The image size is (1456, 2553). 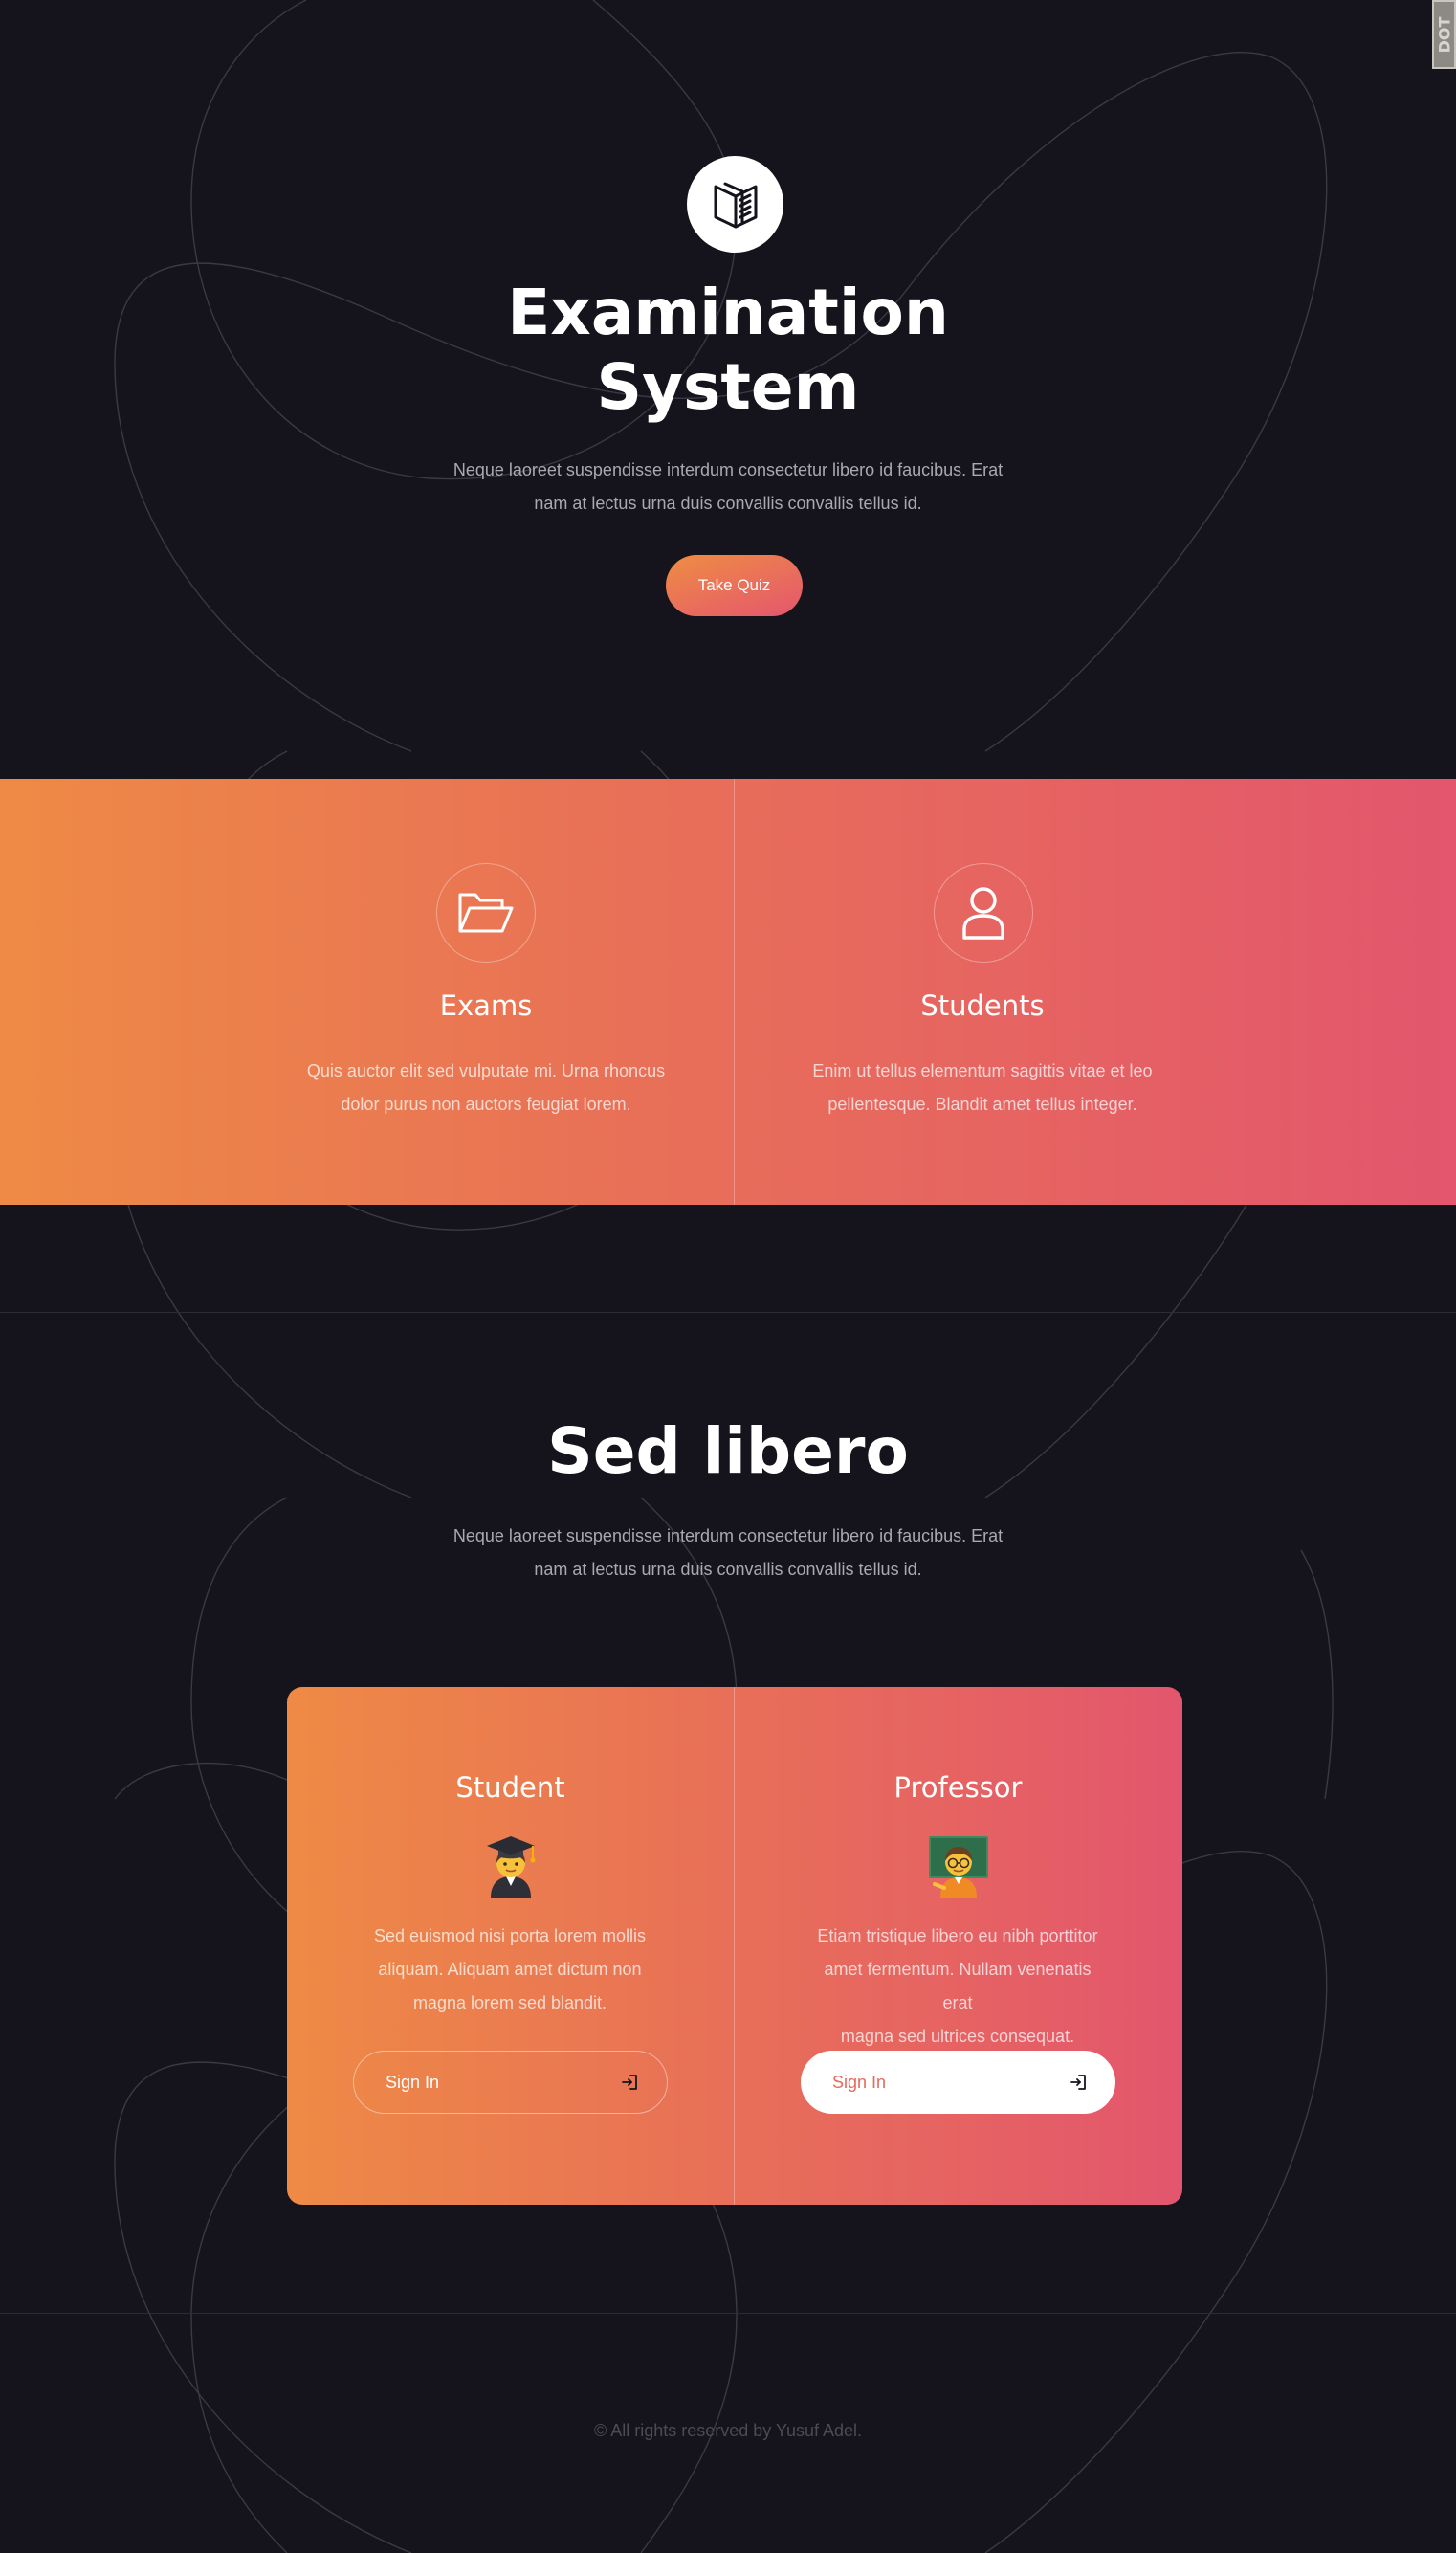 What do you see at coordinates (728, 1312) in the screenshot?
I see `section-divider` at bounding box center [728, 1312].